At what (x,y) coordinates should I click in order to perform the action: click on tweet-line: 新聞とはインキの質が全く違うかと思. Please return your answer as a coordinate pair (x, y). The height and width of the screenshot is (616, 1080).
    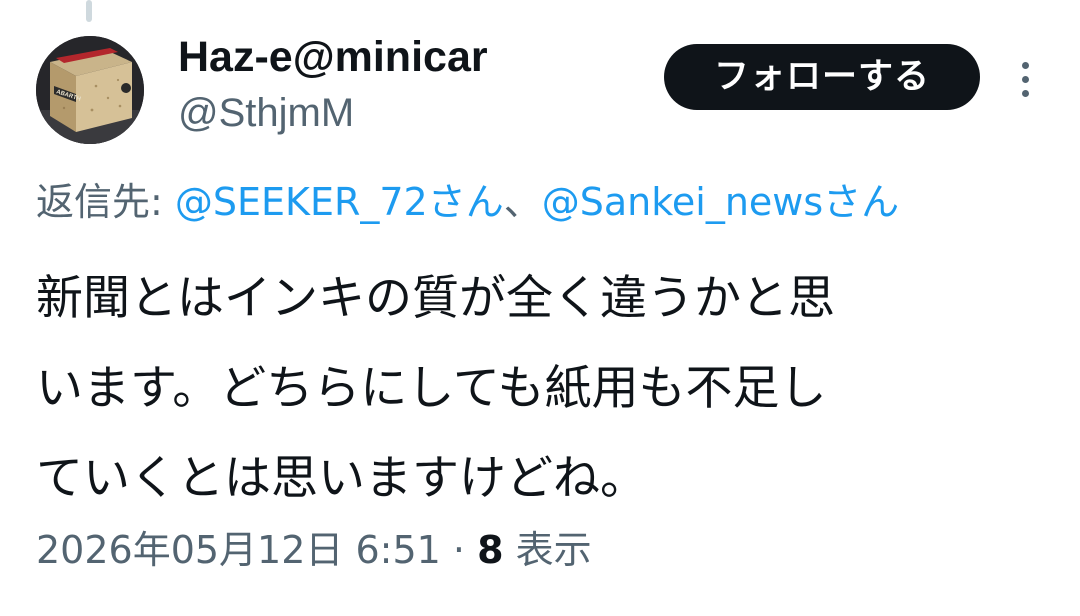
    Looking at the image, I should click on (435, 298).